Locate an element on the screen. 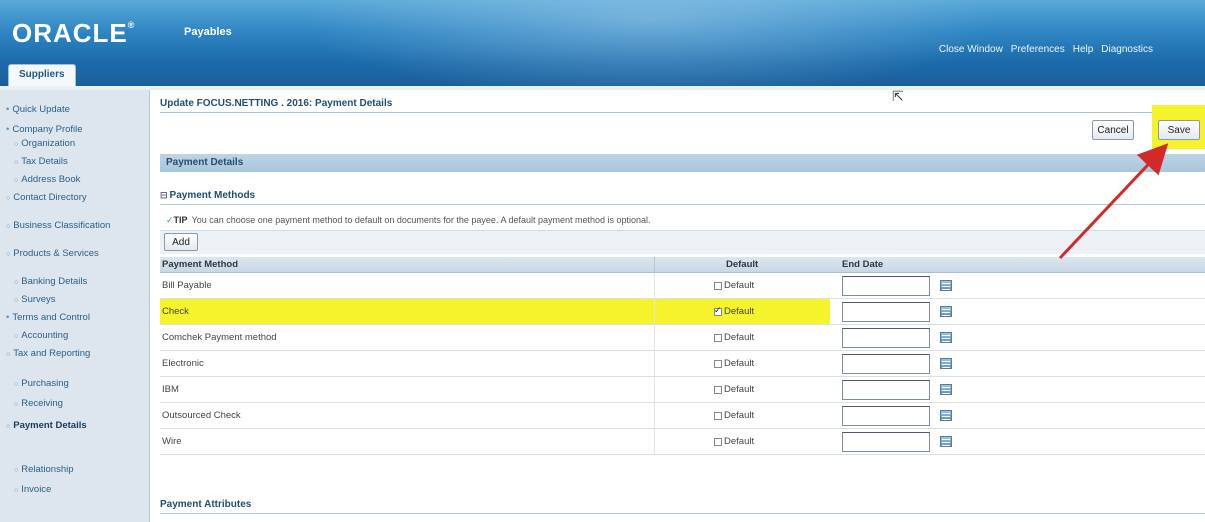 This screenshot has height=522, width=1205. preferences-link: Preferences is located at coordinates (1038, 49).